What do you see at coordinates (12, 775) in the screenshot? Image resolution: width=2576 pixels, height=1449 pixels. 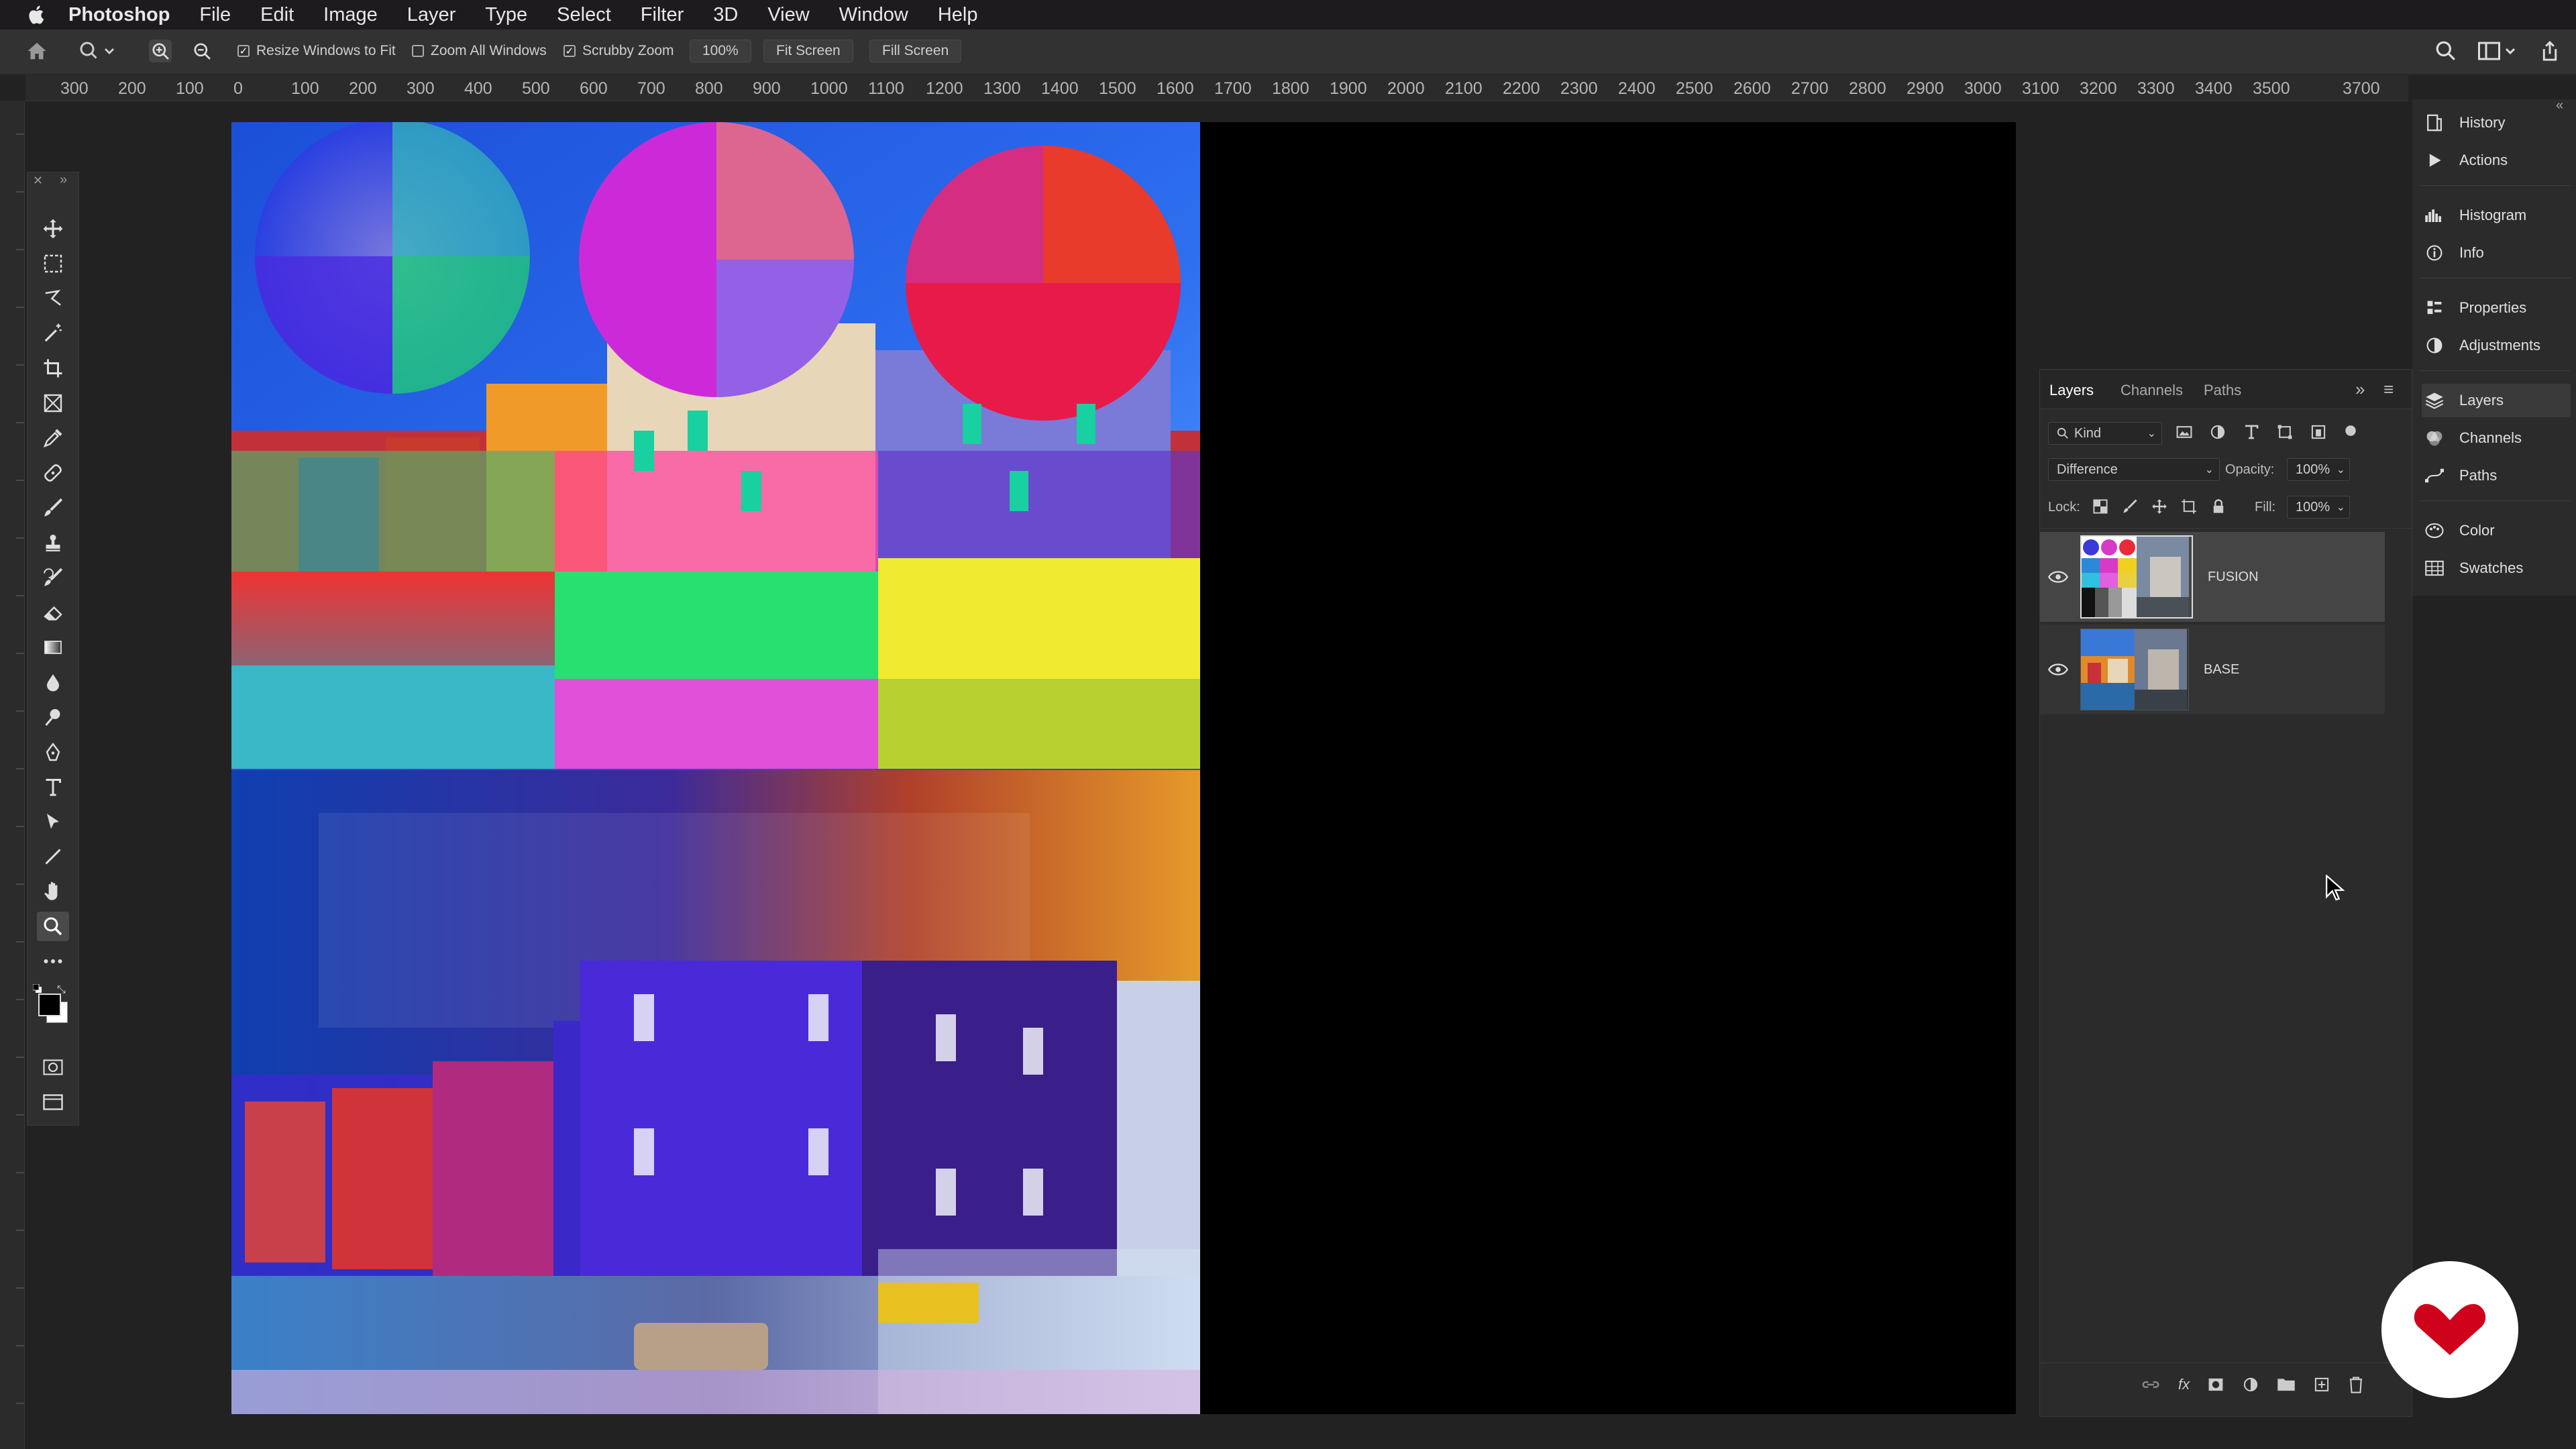 I see `vertical-ruler` at bounding box center [12, 775].